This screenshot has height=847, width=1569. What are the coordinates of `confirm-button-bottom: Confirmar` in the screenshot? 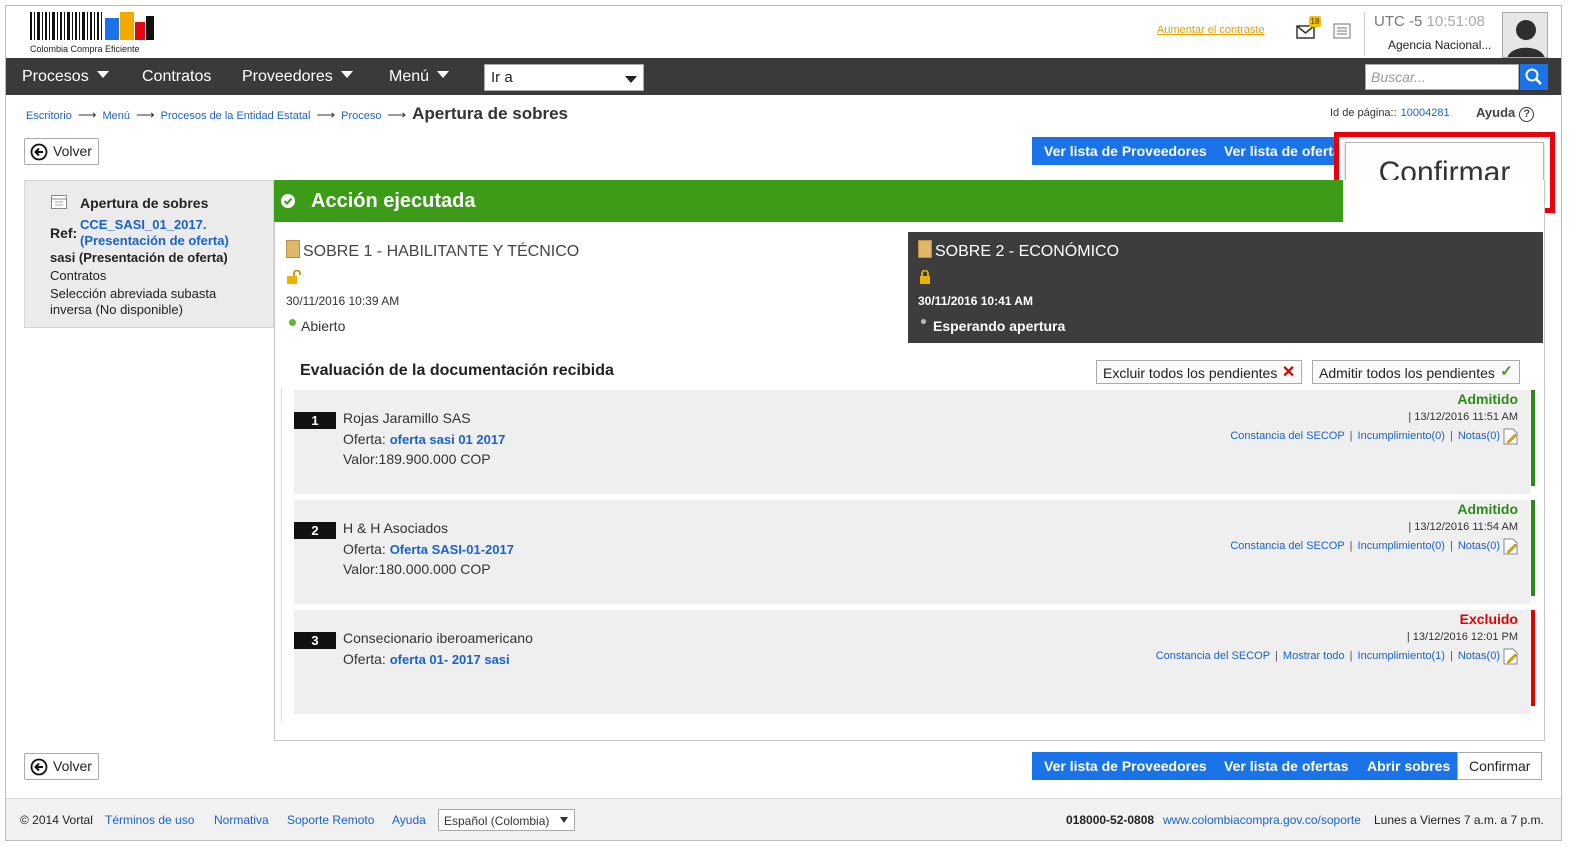 It's located at (1500, 766).